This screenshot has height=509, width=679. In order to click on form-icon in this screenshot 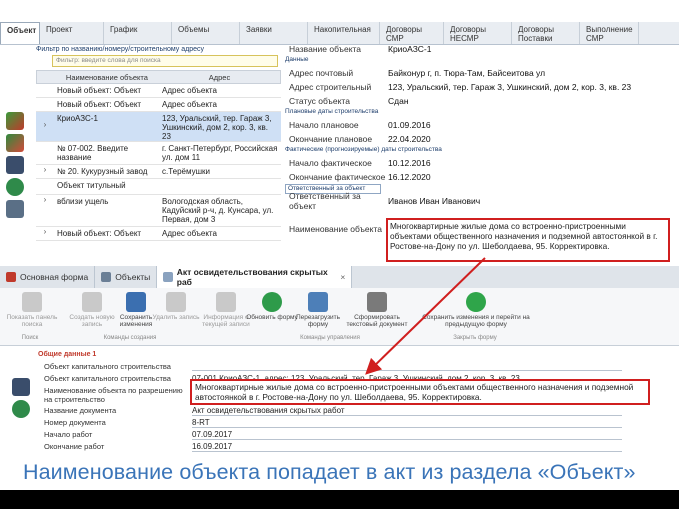, I will do `click(11, 277)`.